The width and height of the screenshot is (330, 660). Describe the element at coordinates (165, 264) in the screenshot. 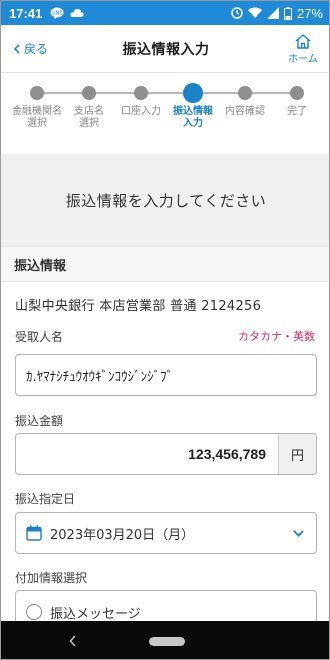

I see `section-header: 振込情報` at that location.